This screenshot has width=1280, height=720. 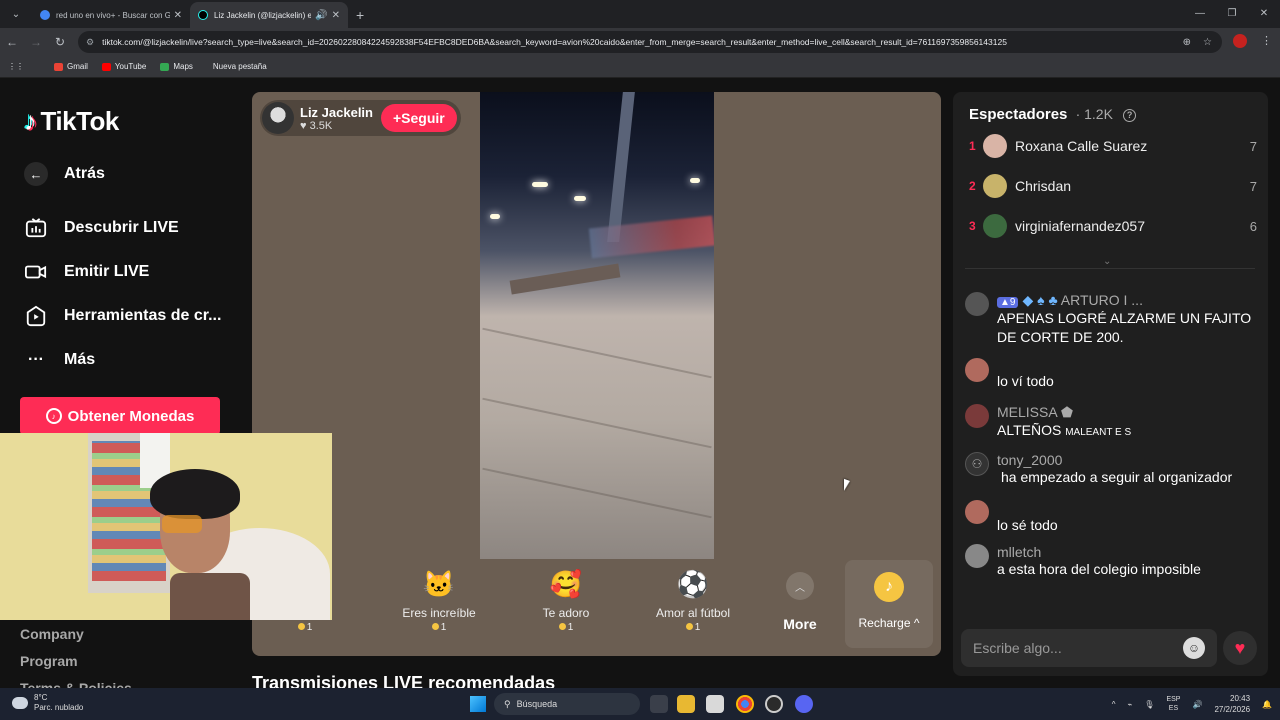 What do you see at coordinates (1149, 704) in the screenshot?
I see `microphone-icon: 🎙` at bounding box center [1149, 704].